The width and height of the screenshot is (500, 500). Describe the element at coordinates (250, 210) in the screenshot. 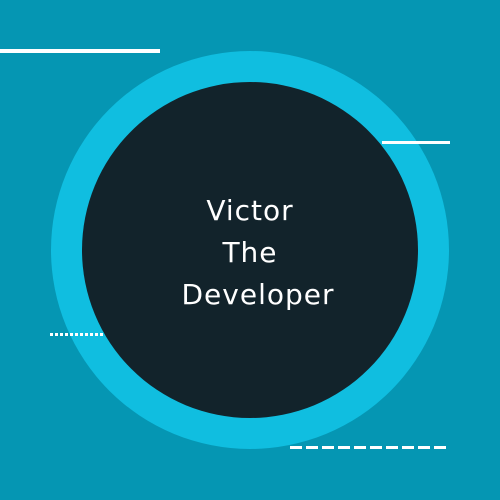

I see `logo-text-line-victor: Victor` at that location.